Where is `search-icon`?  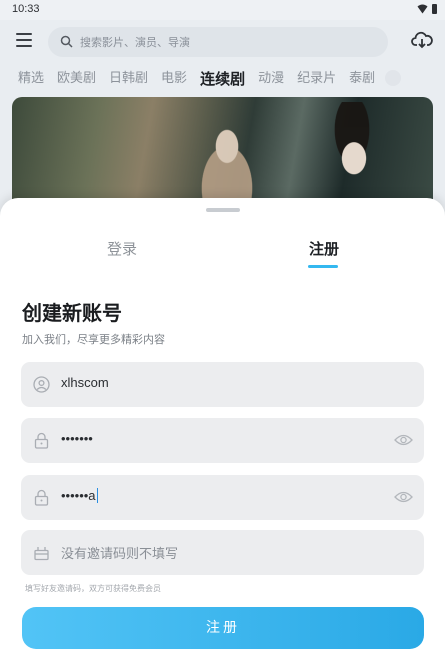 search-icon is located at coordinates (66, 41).